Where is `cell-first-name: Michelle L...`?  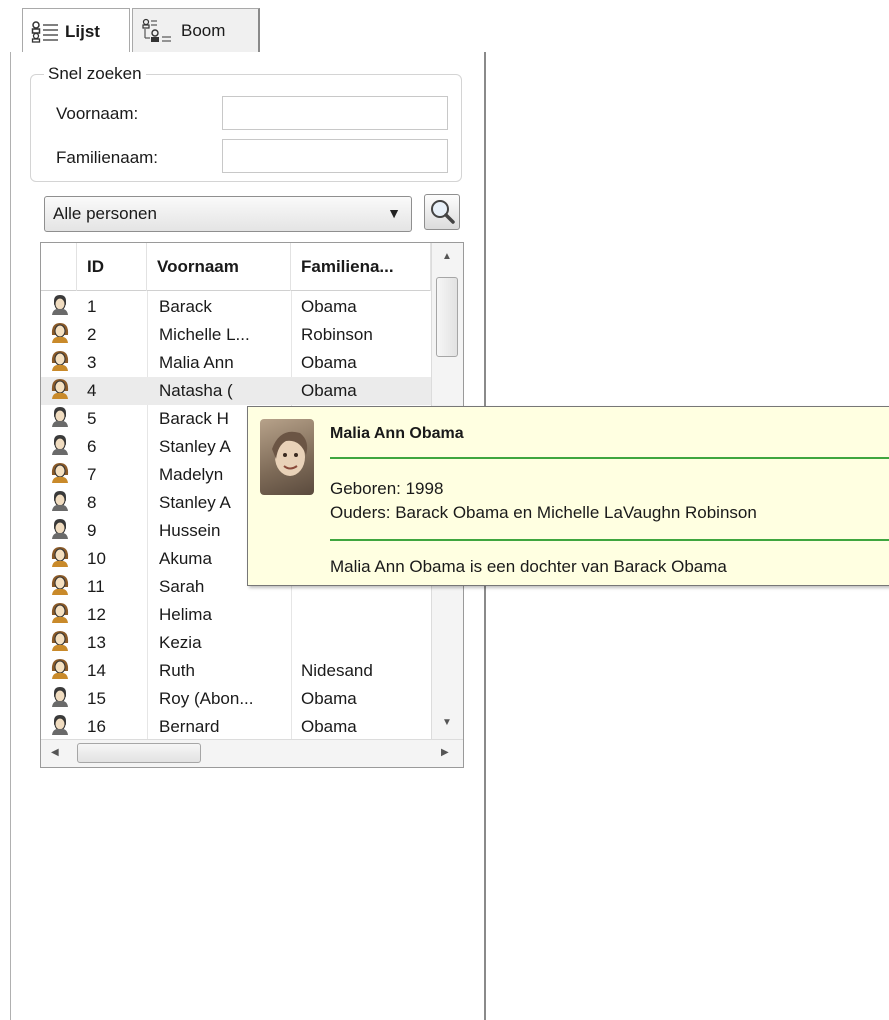
cell-first-name: Michelle L... is located at coordinates (204, 334).